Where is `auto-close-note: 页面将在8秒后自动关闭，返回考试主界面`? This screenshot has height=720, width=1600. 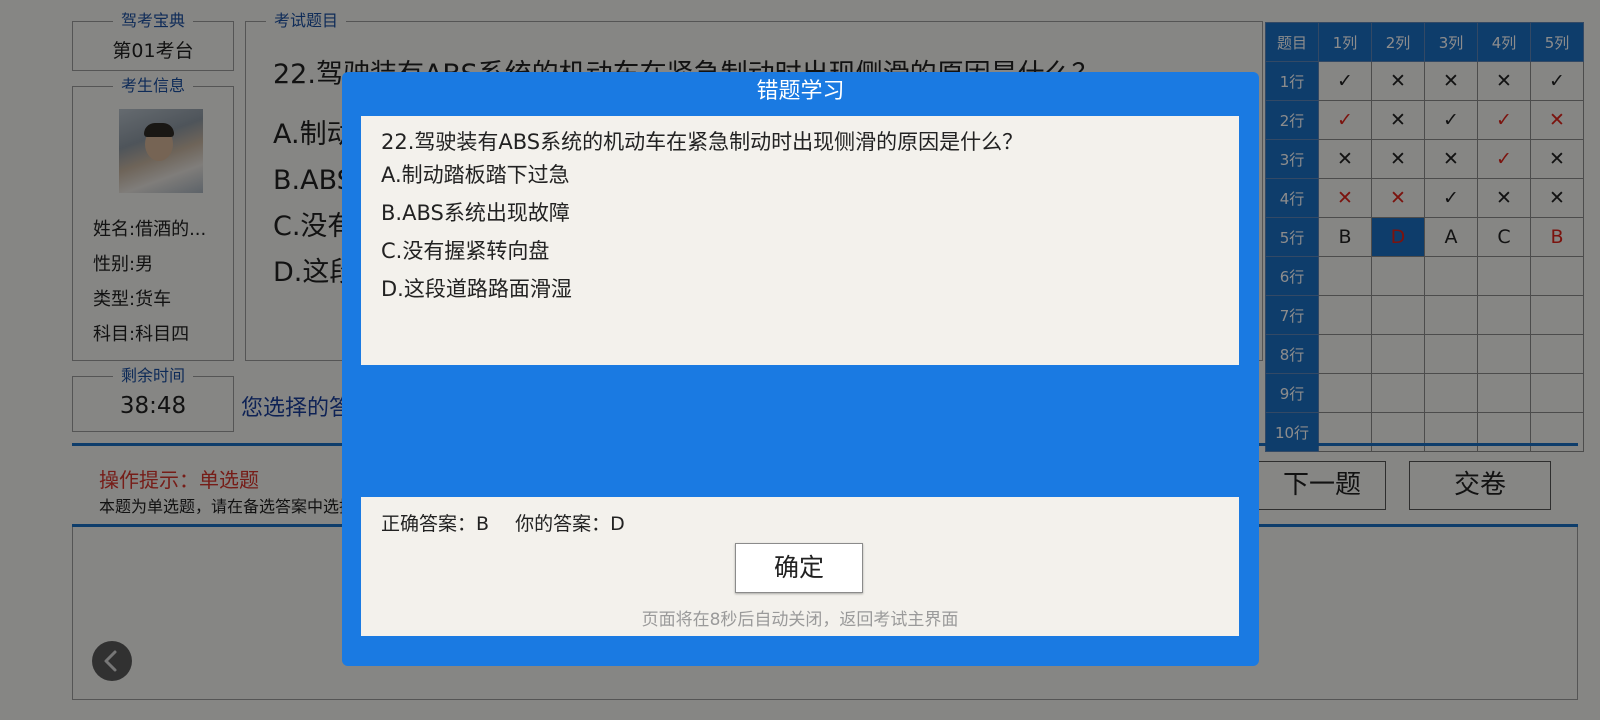
auto-close-note: 页面将在8秒后自动关闭，返回考试主界面 is located at coordinates (800, 620).